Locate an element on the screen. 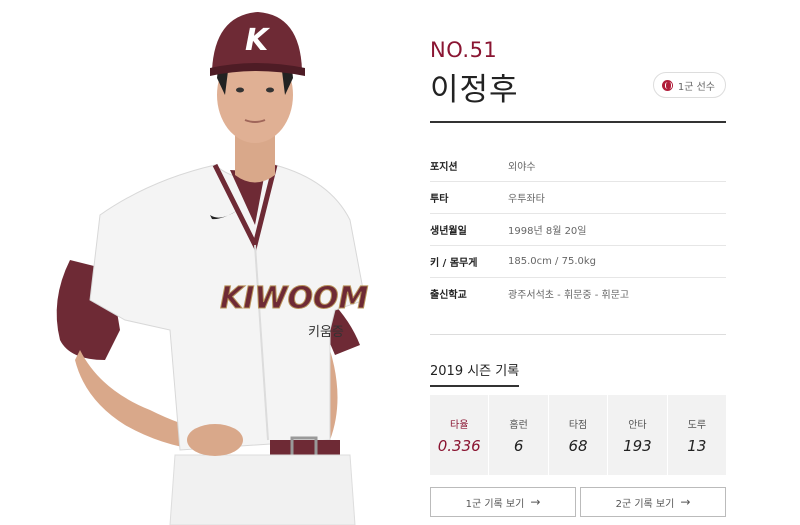 The width and height of the screenshot is (800, 525). second-team-record-button: 2군 기록 보기 → is located at coordinates (653, 502).